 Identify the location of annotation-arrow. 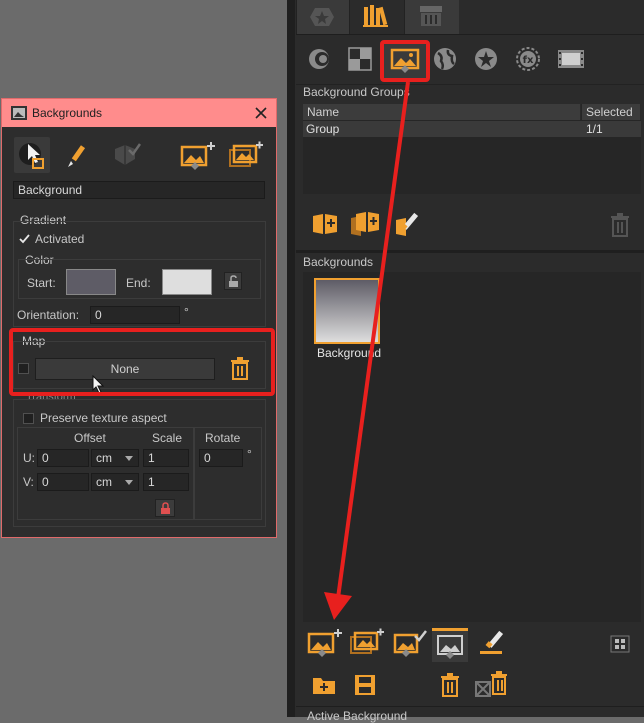
(367, 350).